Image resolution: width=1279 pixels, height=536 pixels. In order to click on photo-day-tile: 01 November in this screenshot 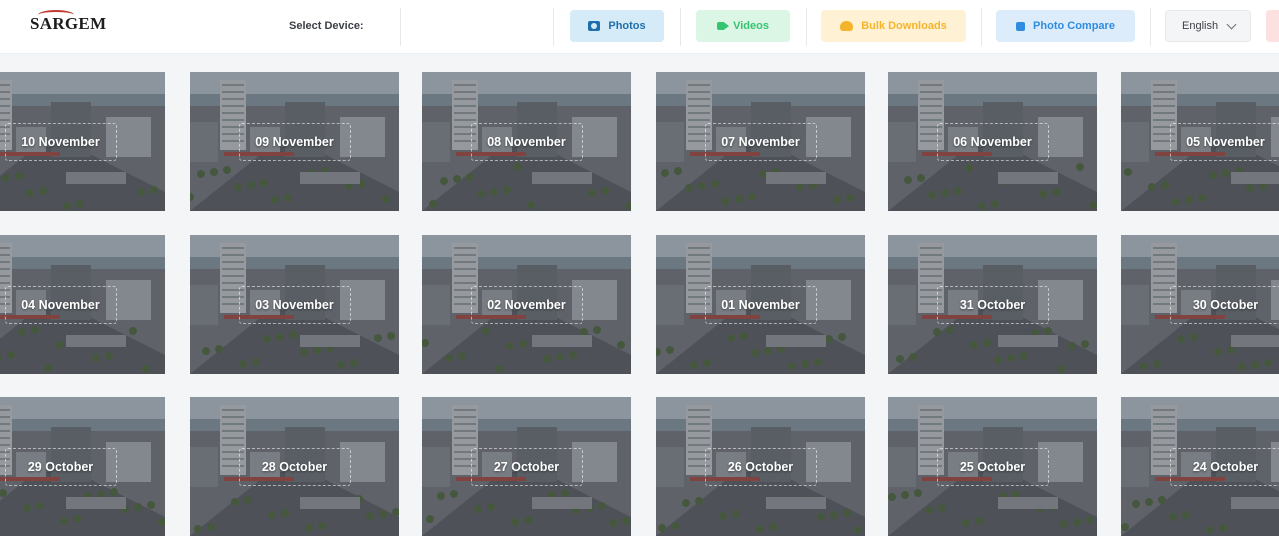, I will do `click(760, 304)`.